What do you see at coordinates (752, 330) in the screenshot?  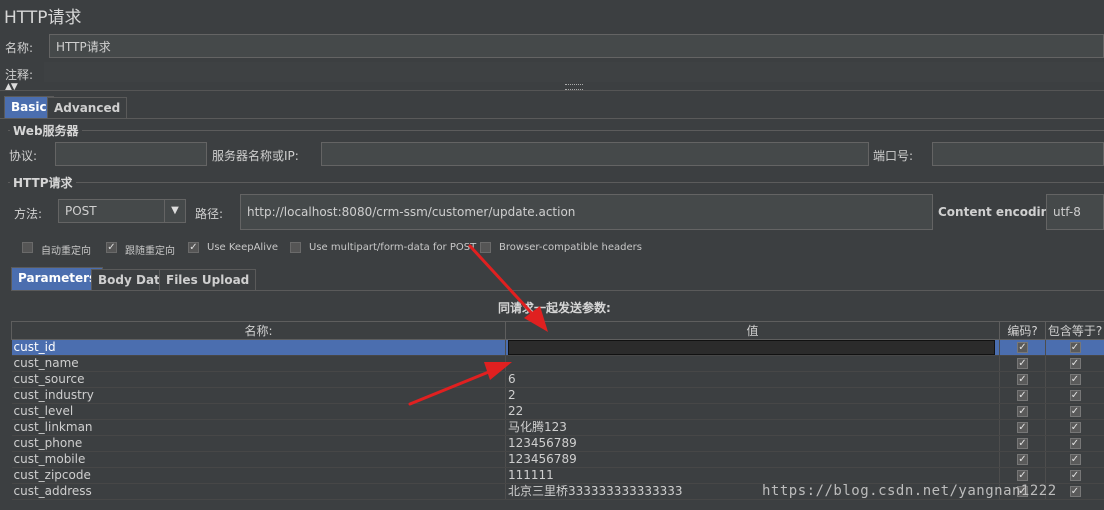 I see `column-header-value: 值` at bounding box center [752, 330].